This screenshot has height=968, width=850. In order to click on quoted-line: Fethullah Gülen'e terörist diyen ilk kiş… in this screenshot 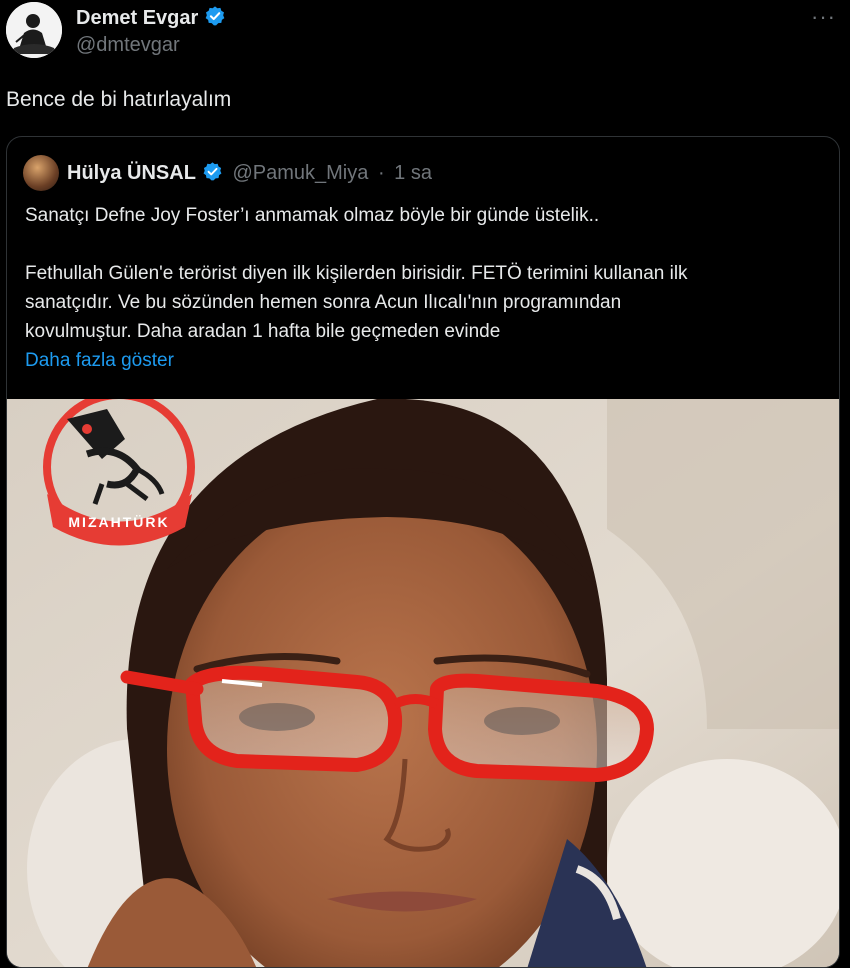, I will do `click(356, 273)`.